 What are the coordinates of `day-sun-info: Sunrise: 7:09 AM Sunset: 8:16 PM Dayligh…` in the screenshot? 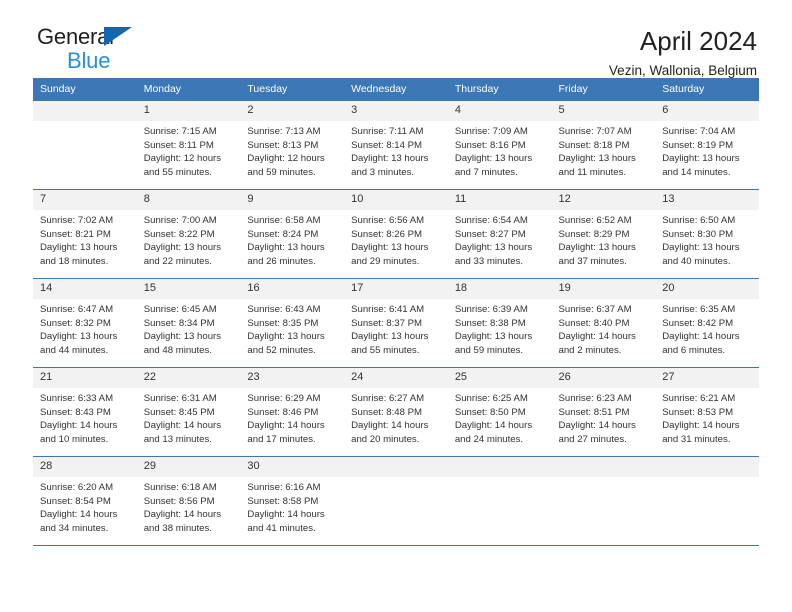 It's located at (493, 152).